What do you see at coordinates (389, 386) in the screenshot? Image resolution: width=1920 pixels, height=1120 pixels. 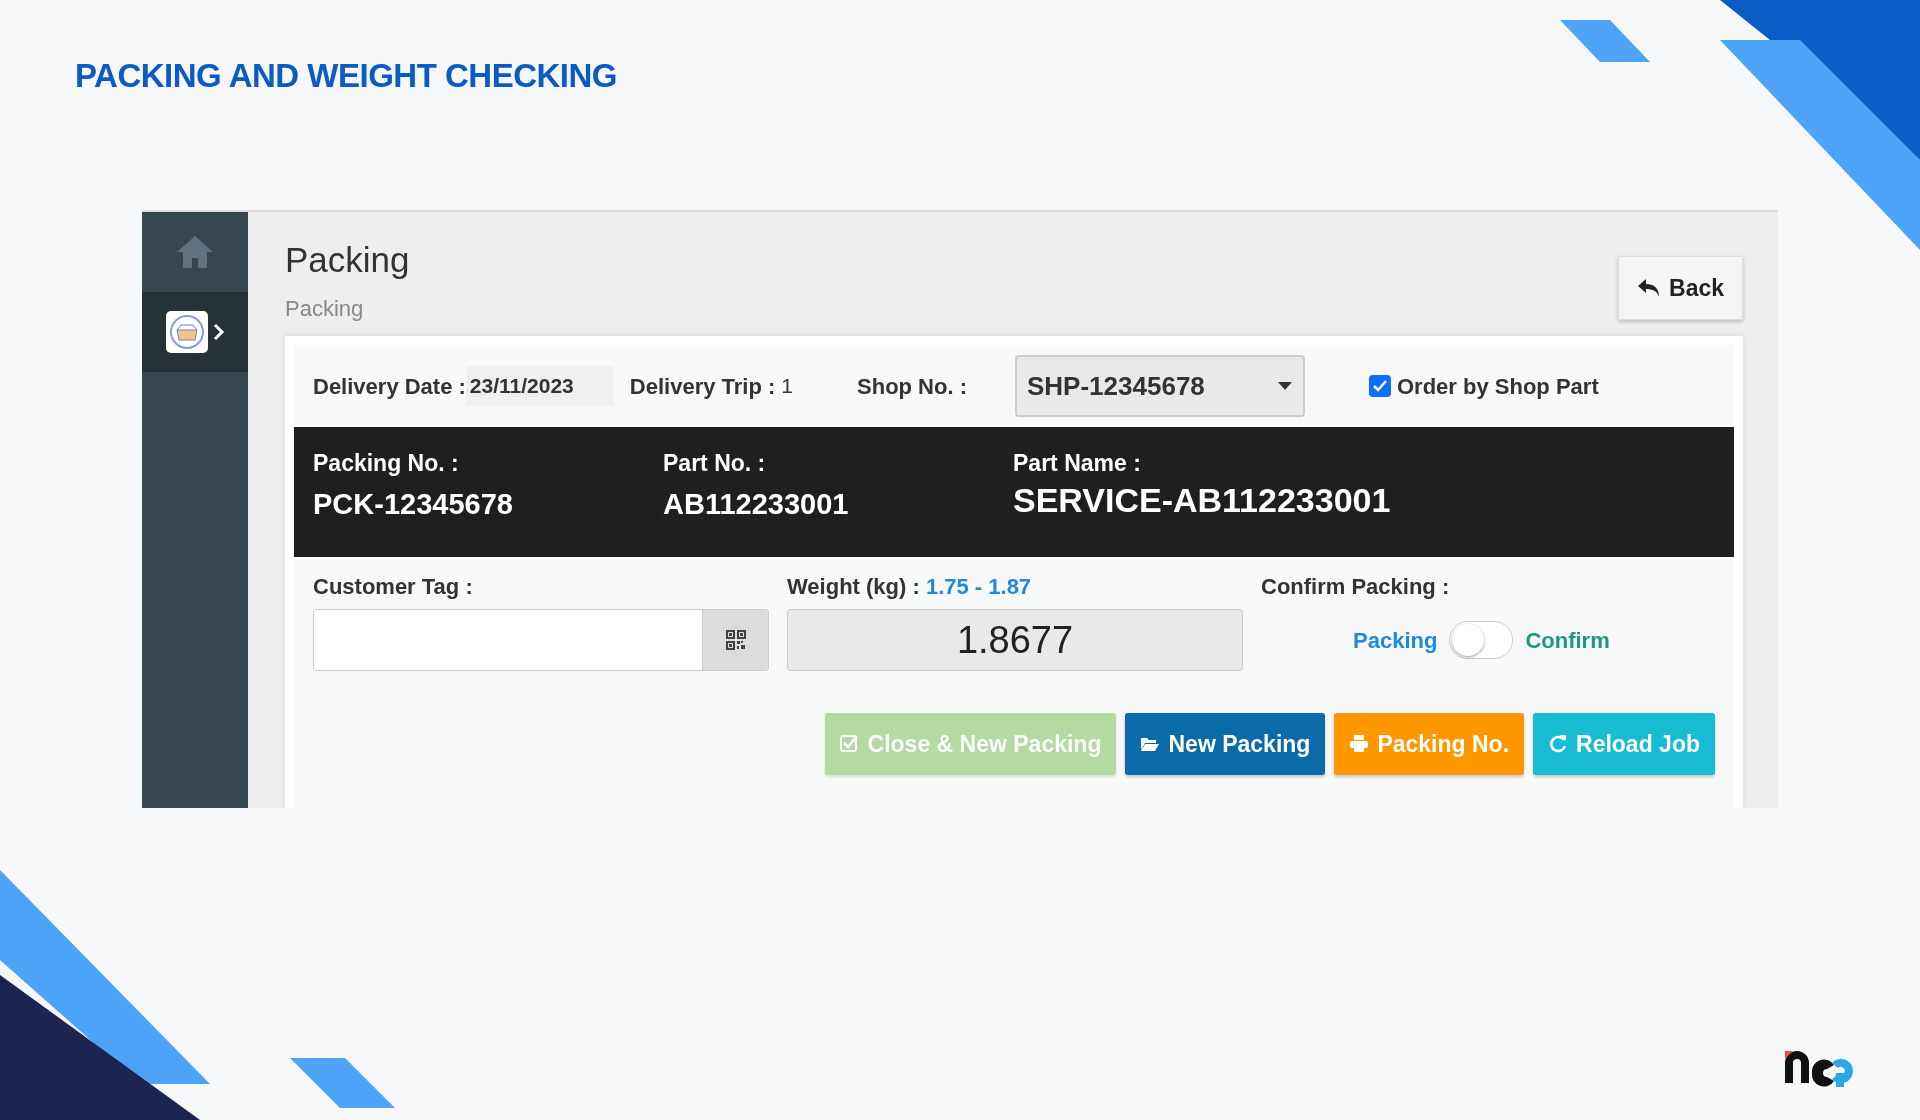 I see `field-label: Delivery Date :` at bounding box center [389, 386].